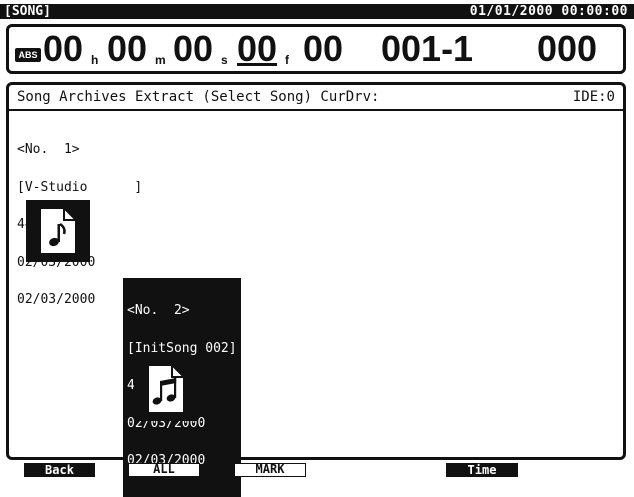 This screenshot has width=634, height=497. I want to click on song-number: <No. 2>, so click(158, 310).